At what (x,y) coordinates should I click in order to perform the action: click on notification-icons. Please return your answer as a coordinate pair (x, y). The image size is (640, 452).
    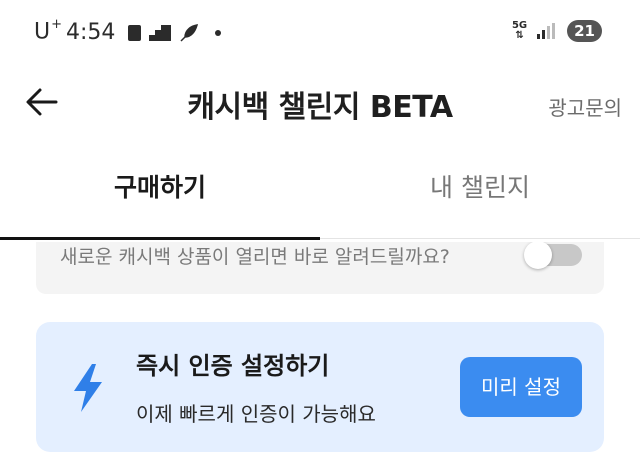
    Looking at the image, I should click on (174, 33).